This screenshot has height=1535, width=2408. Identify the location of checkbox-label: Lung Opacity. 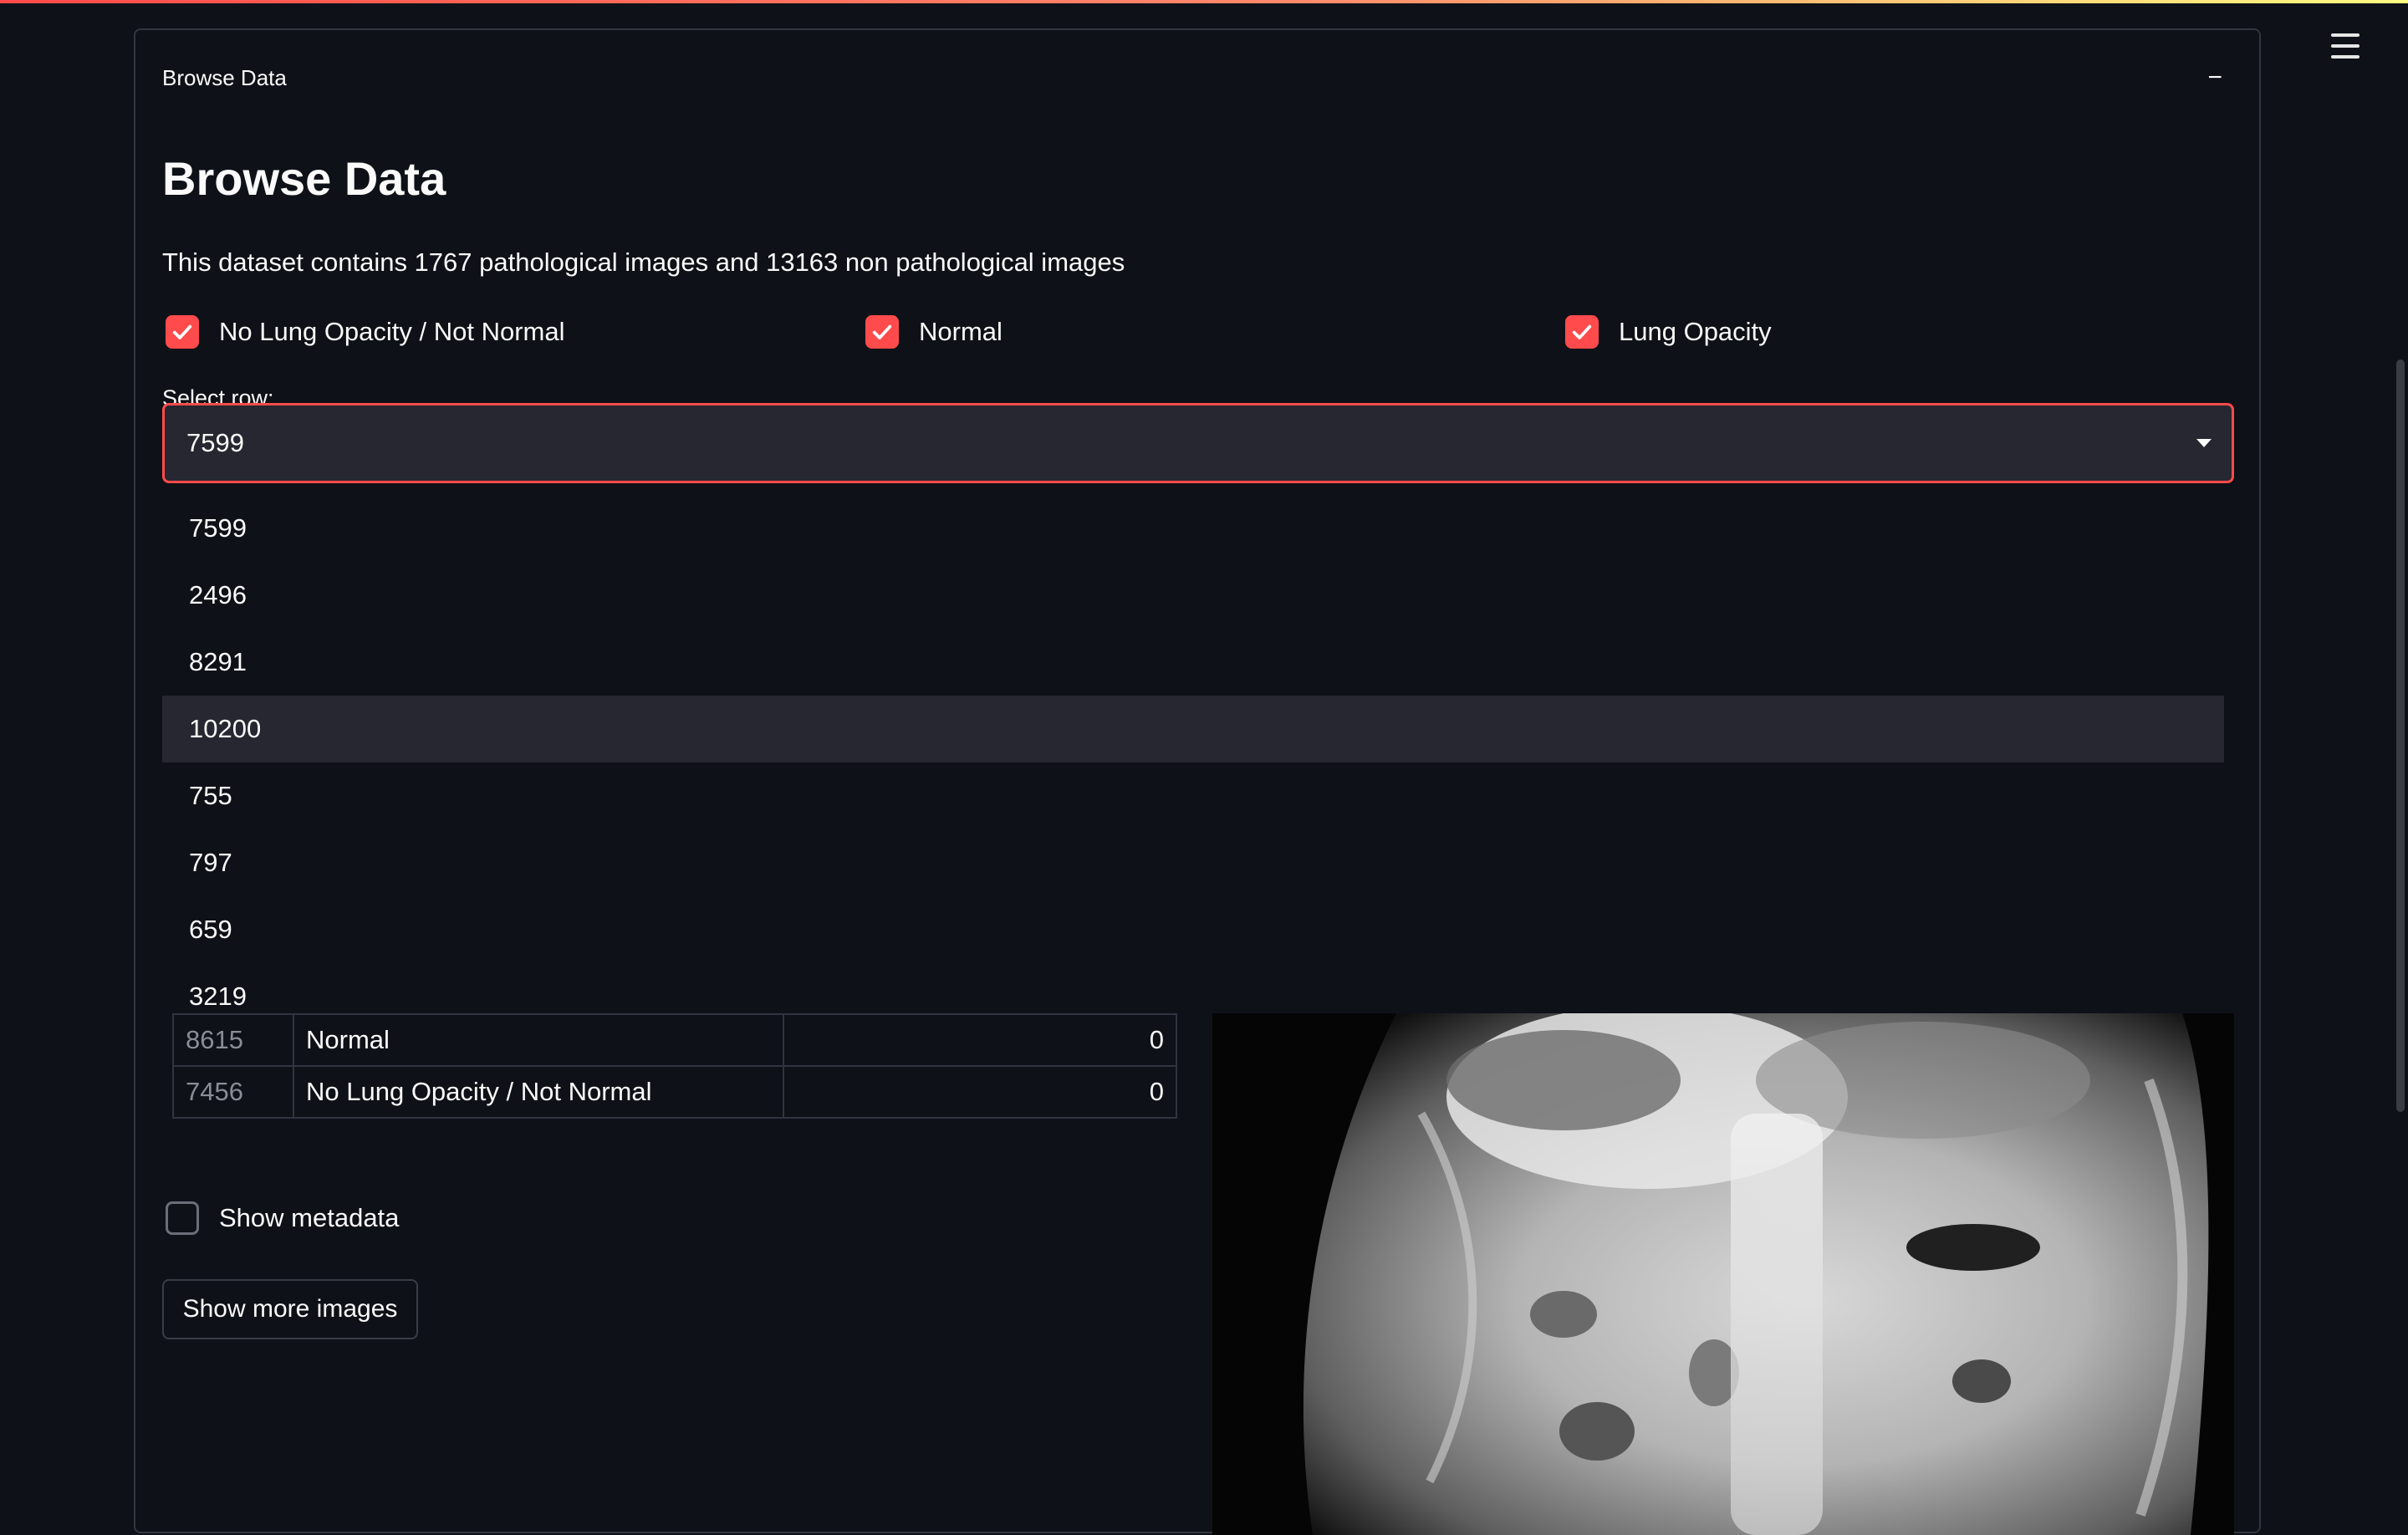
(1695, 331).